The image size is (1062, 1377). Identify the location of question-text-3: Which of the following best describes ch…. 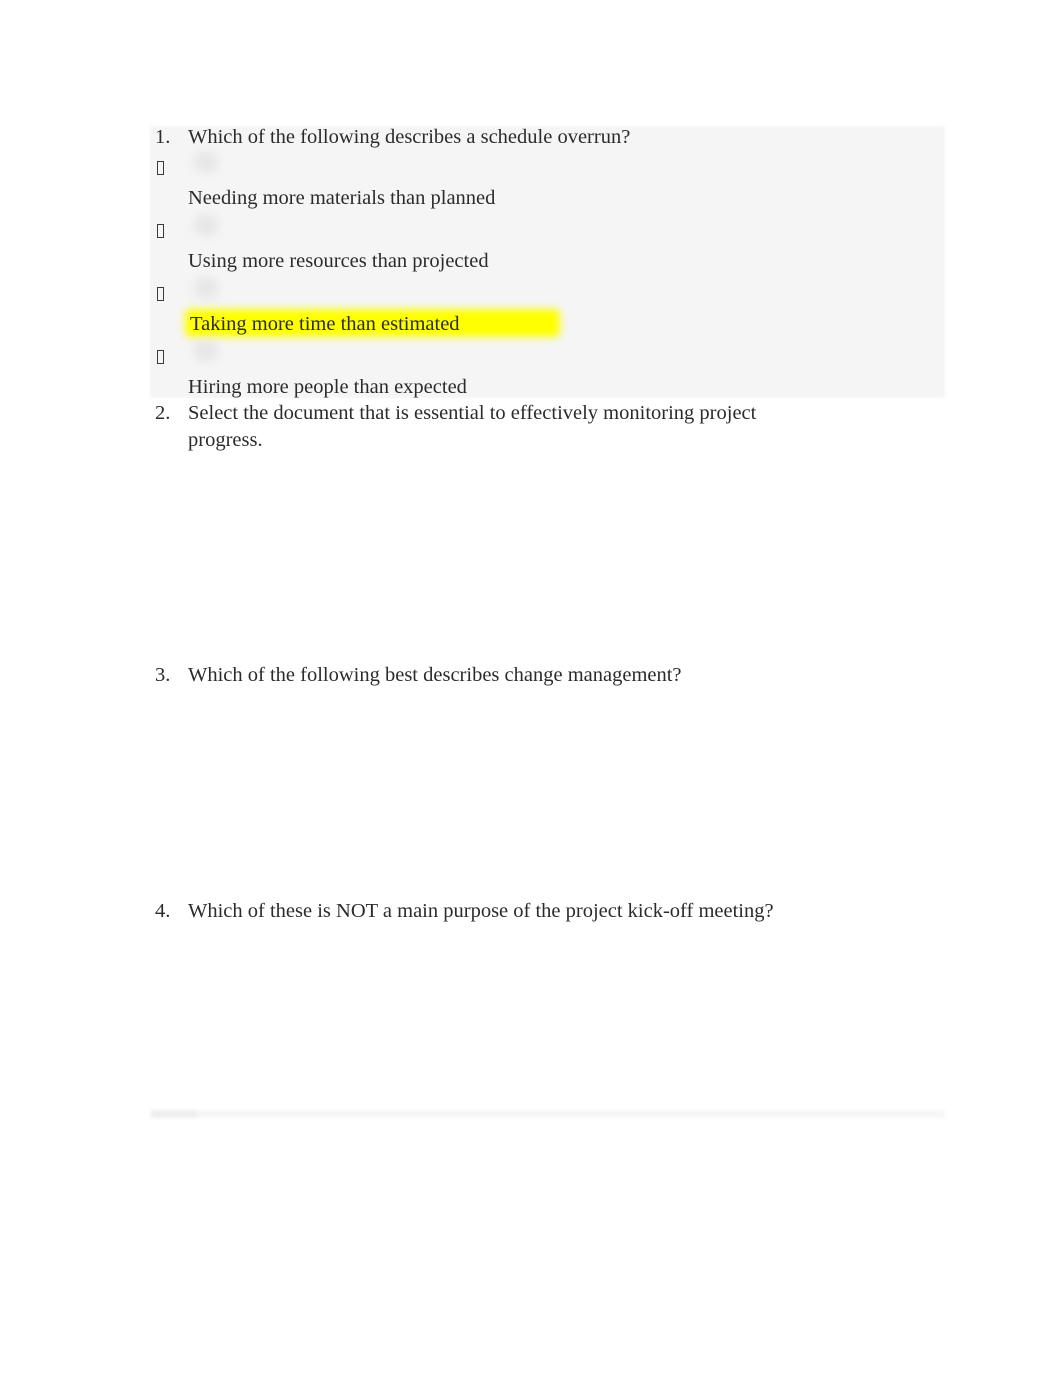
(435, 675).